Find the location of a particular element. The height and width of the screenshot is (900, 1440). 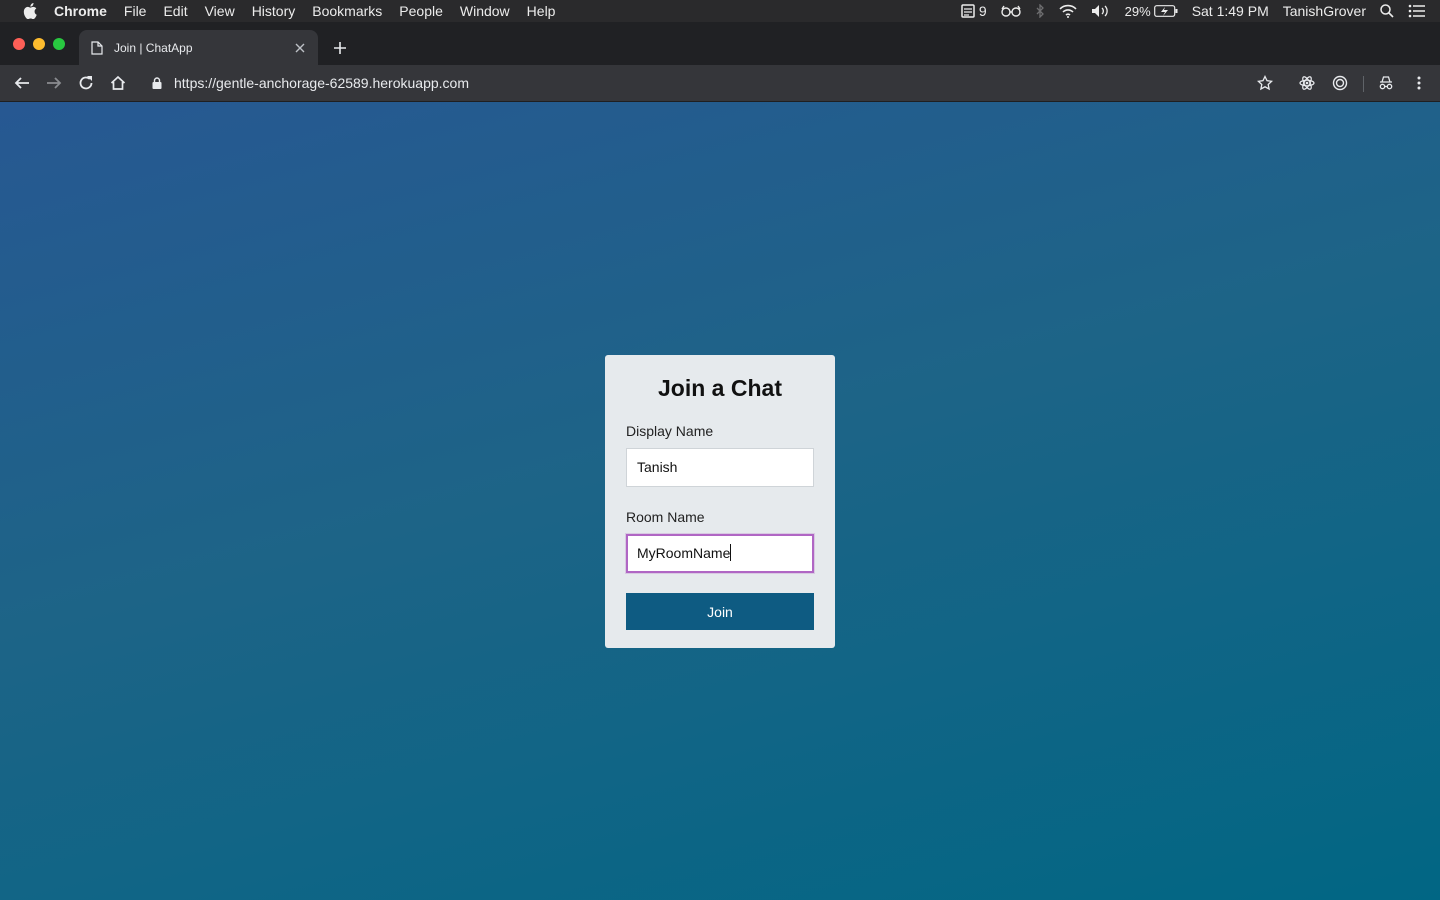

display-name-input: Tanish is located at coordinates (720, 467).